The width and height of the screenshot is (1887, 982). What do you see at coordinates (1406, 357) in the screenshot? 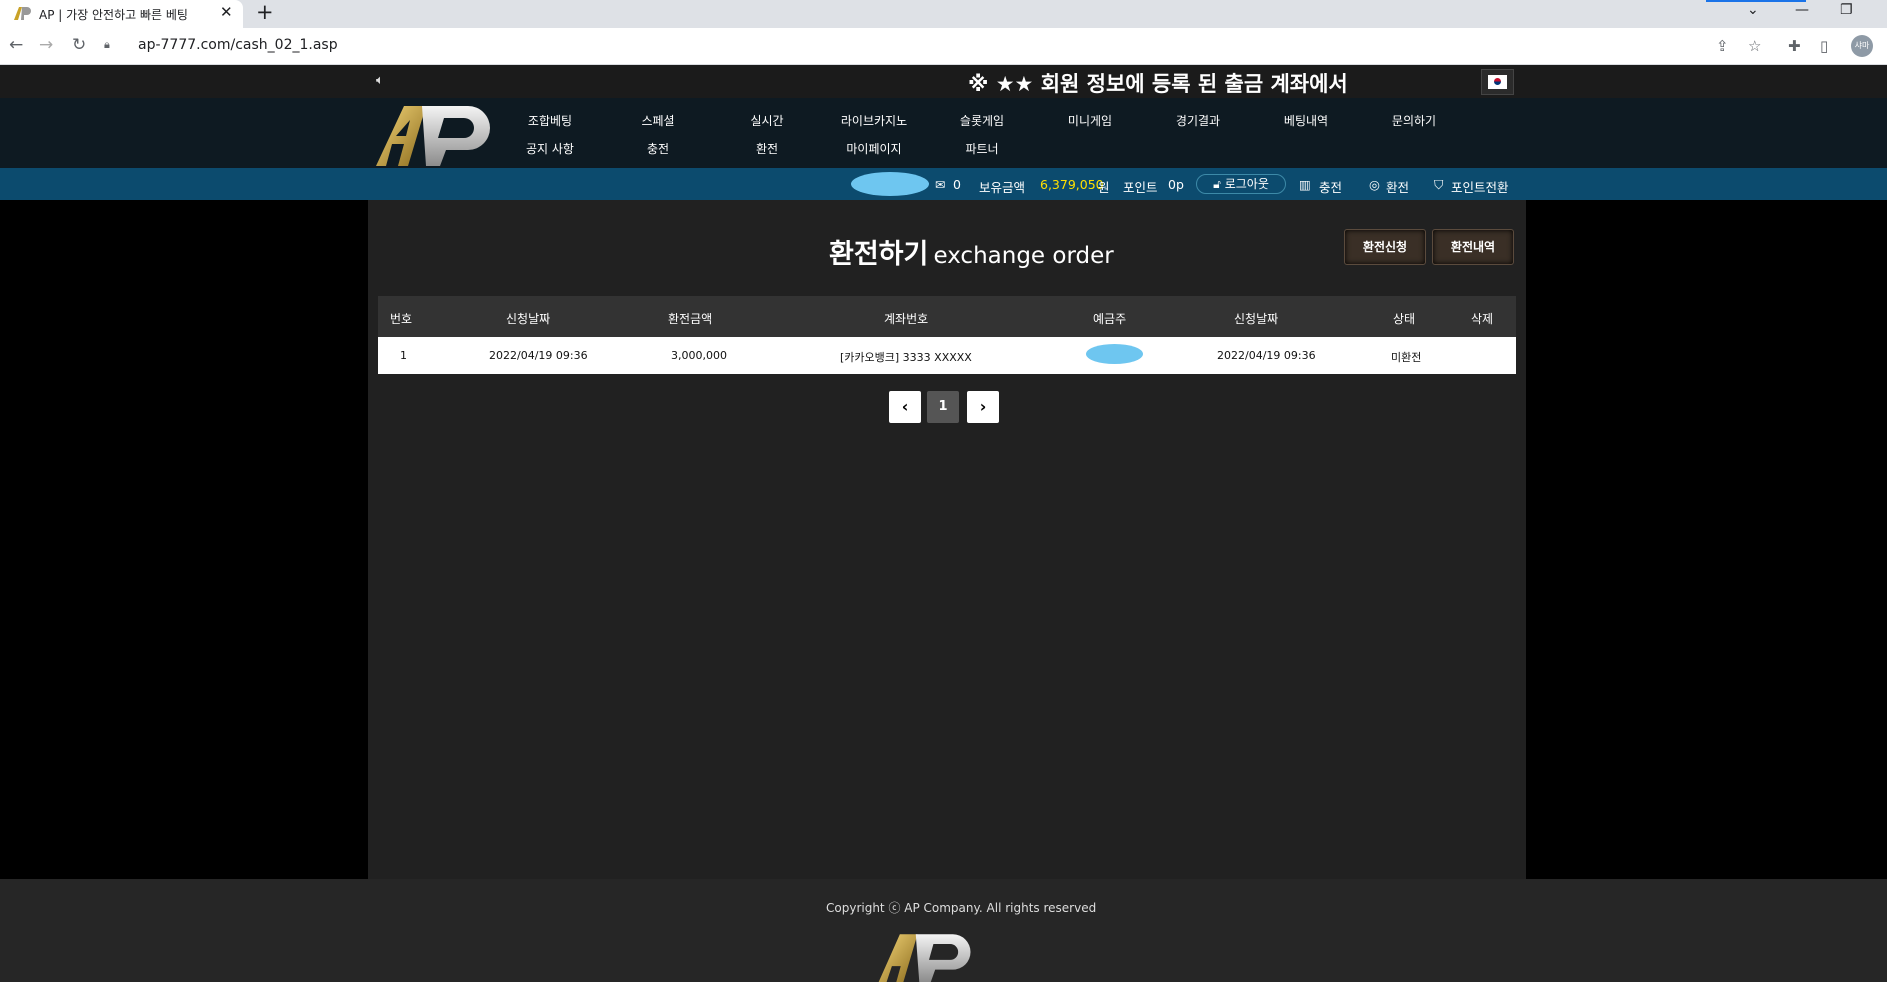
I see `cell-status: 미환전` at bounding box center [1406, 357].